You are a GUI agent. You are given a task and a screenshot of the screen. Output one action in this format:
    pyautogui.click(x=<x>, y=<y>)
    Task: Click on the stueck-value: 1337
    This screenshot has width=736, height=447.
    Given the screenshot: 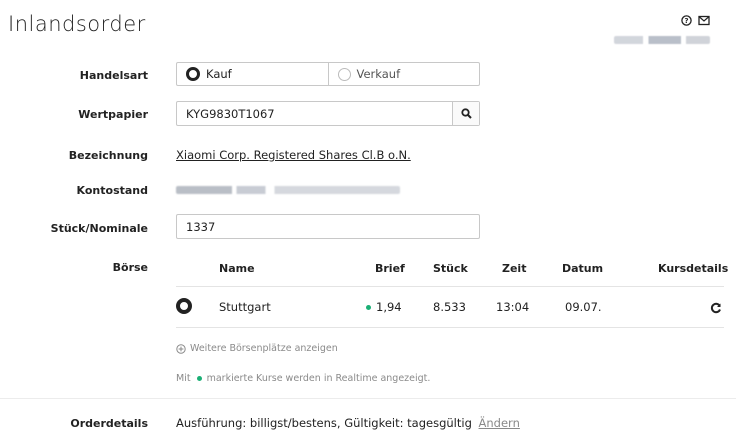 What is the action you would take?
    pyautogui.click(x=201, y=226)
    